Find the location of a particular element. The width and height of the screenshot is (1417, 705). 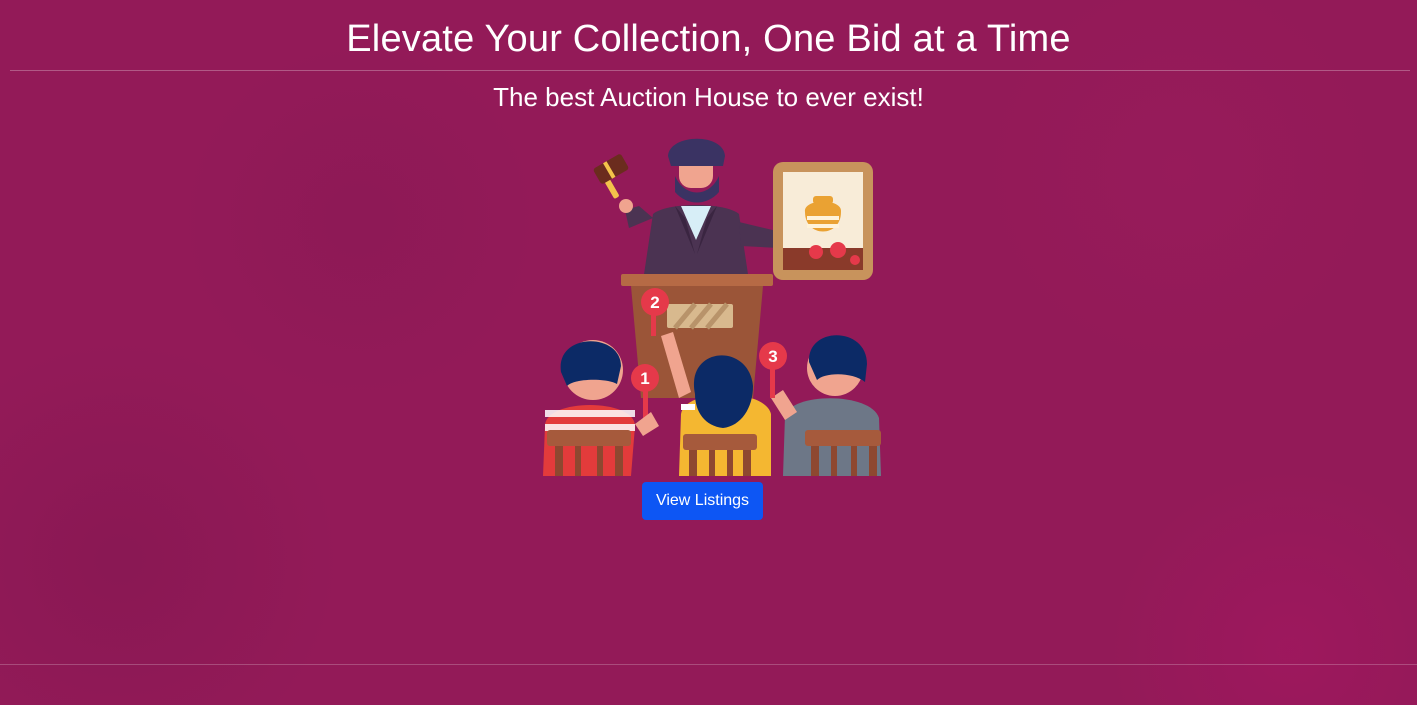

paddle-label-3: 3 is located at coordinates (772, 356).